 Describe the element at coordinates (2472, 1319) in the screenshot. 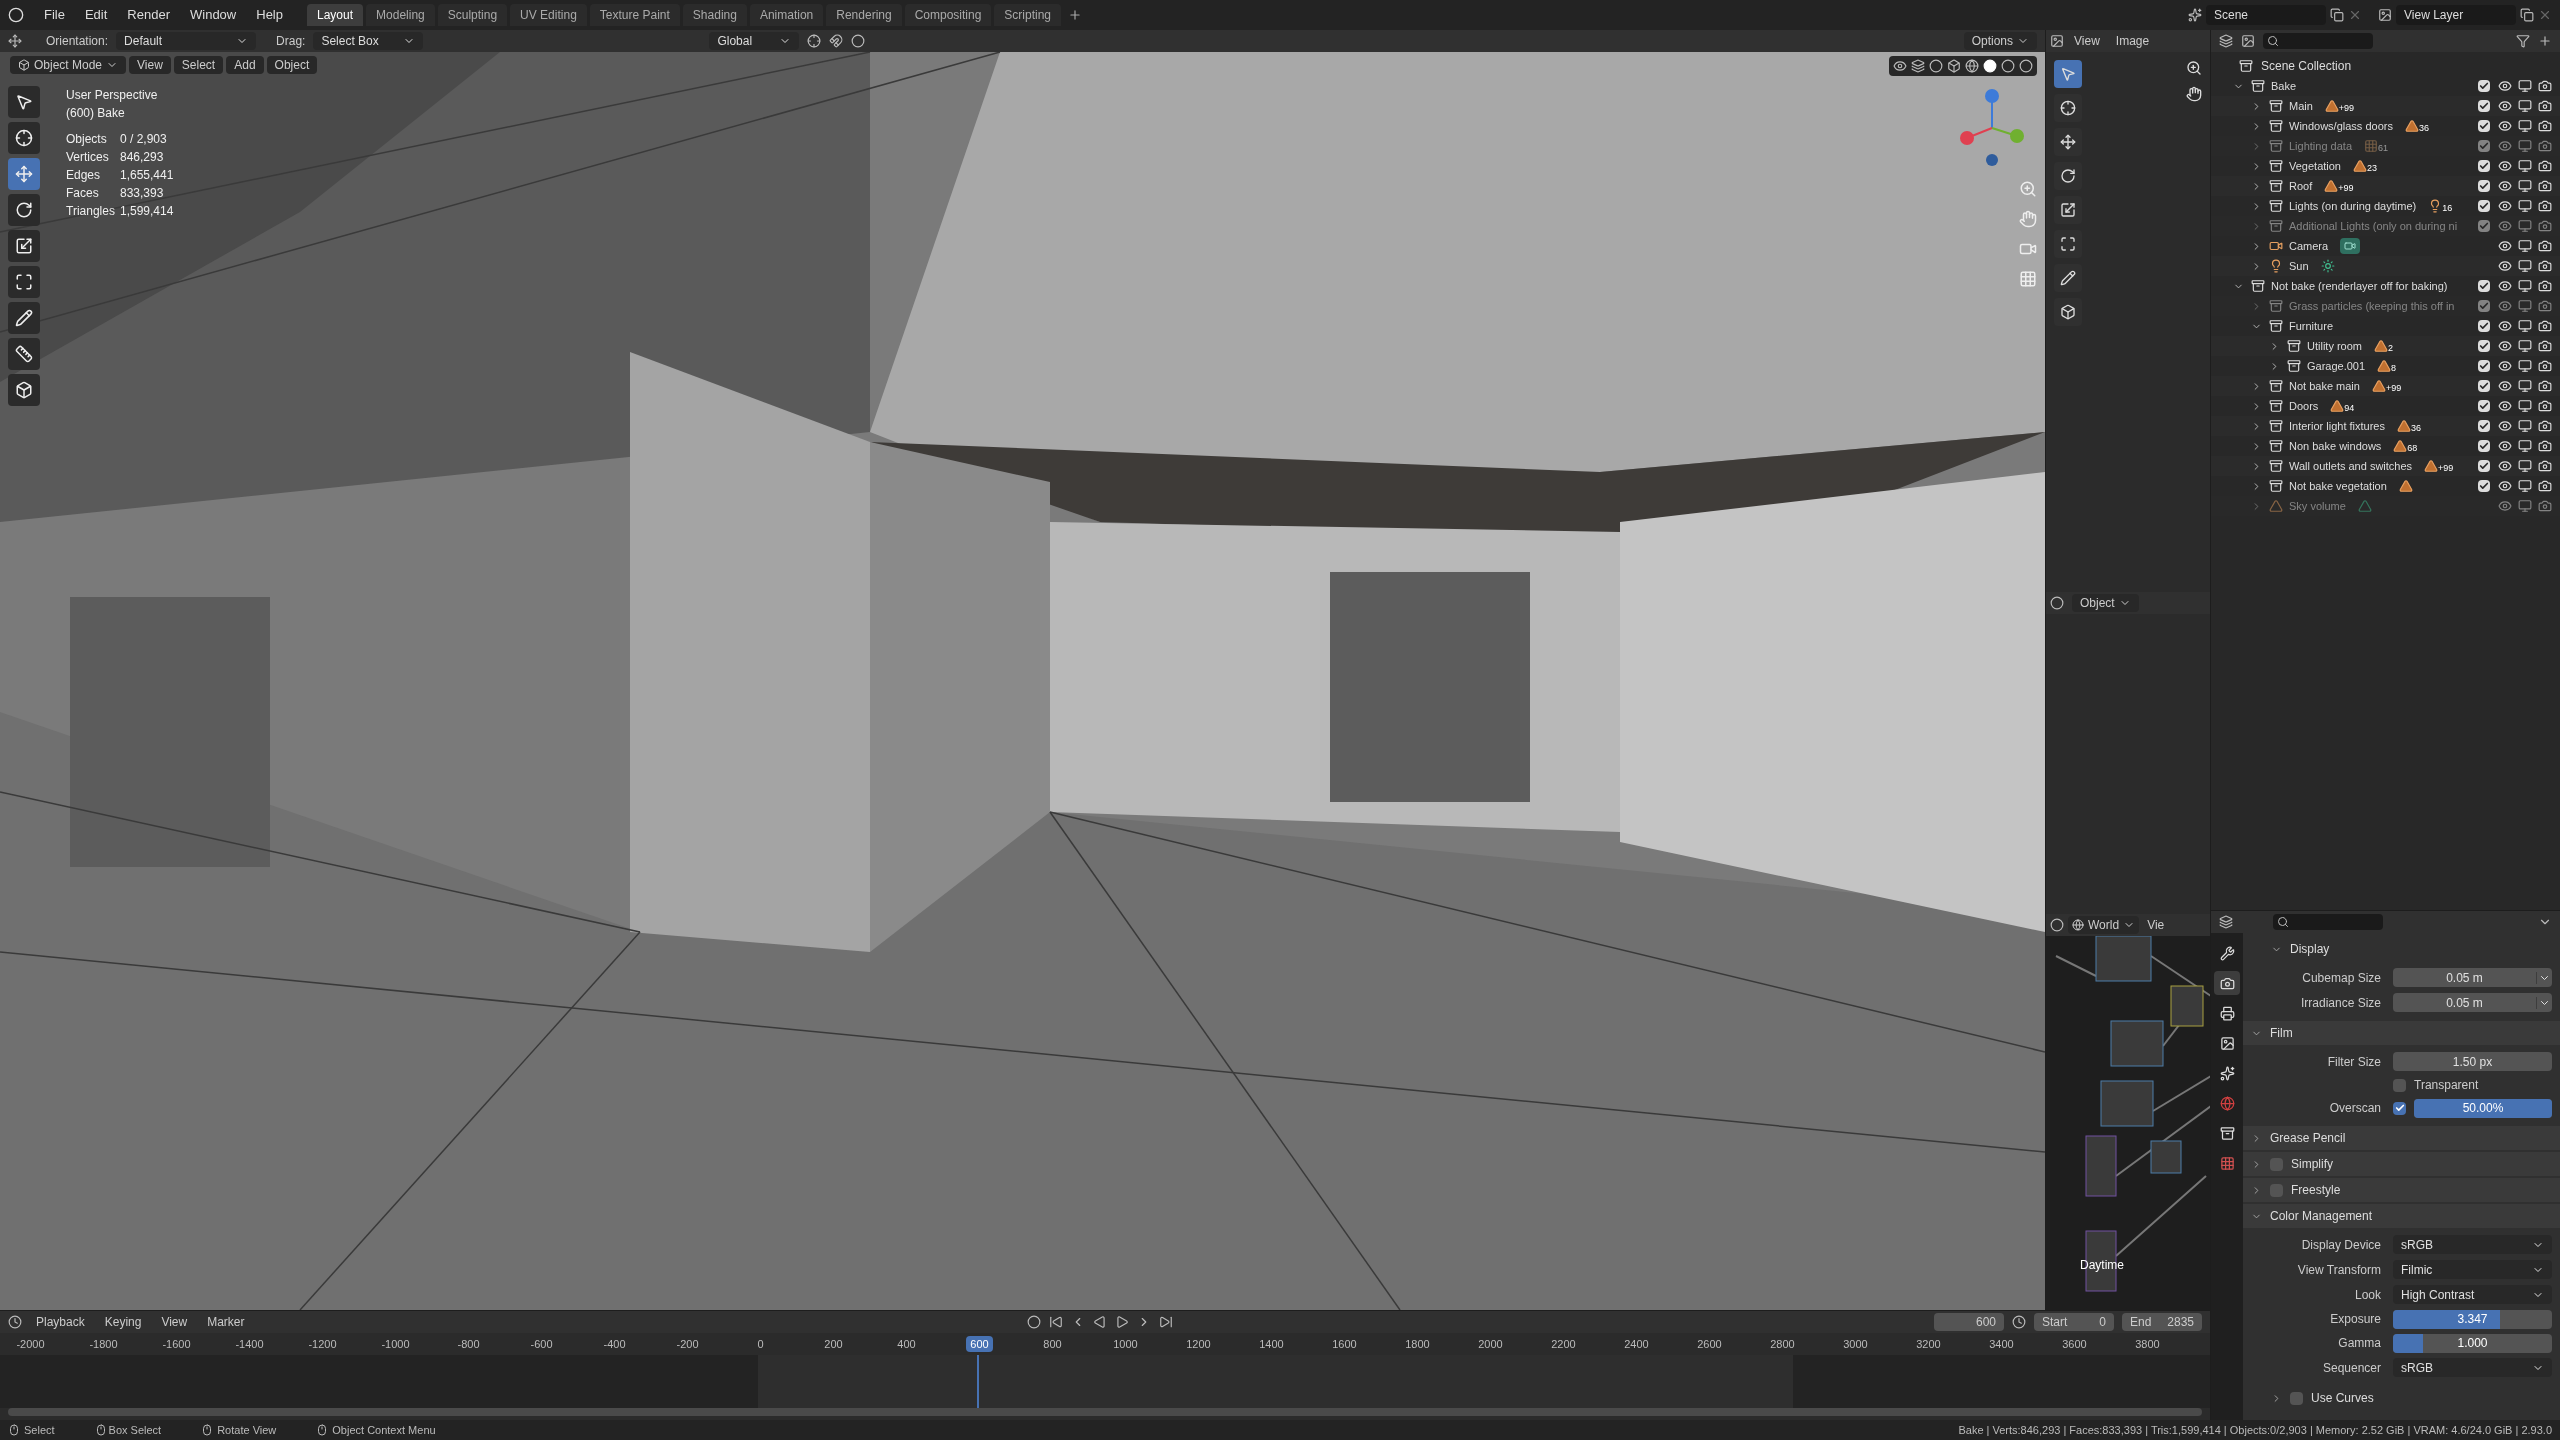

I see `slider-field: 3.347` at that location.